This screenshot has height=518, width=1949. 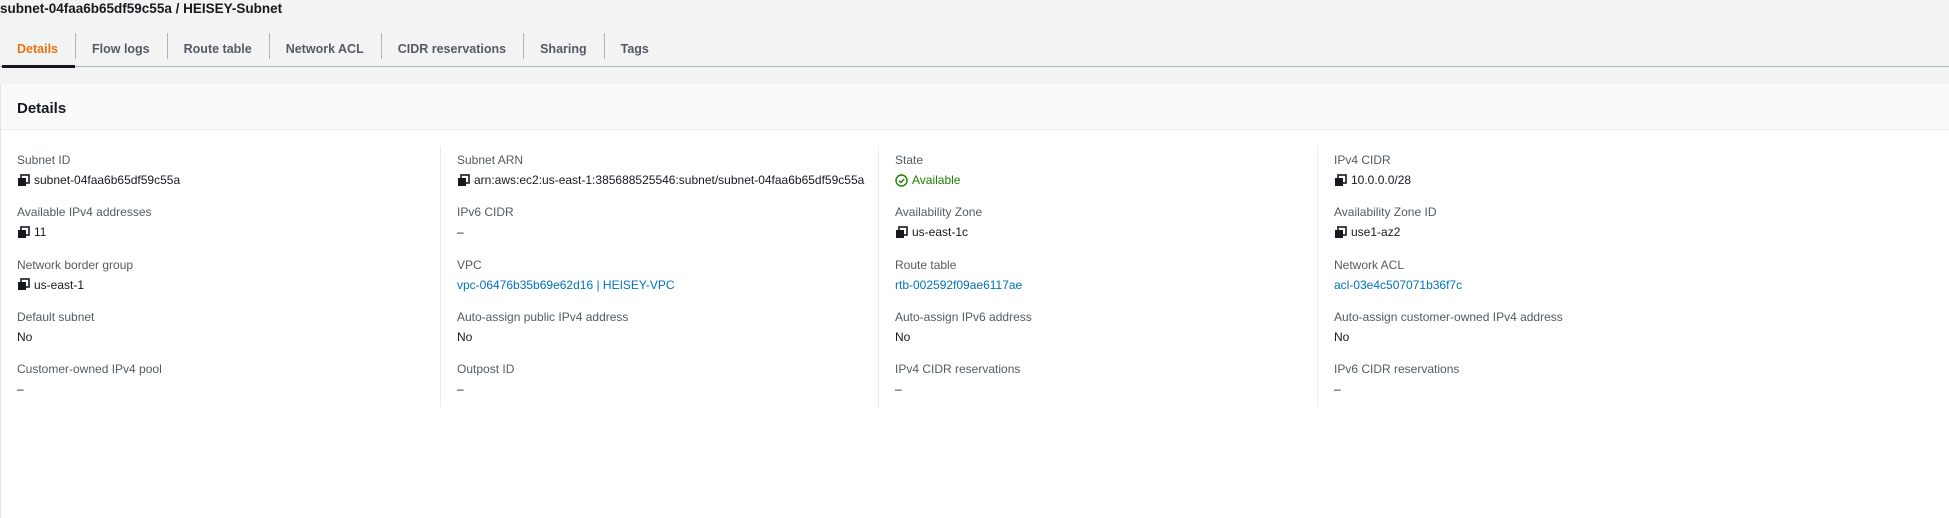 What do you see at coordinates (490, 160) in the screenshot?
I see `field-label: Subnet ARN` at bounding box center [490, 160].